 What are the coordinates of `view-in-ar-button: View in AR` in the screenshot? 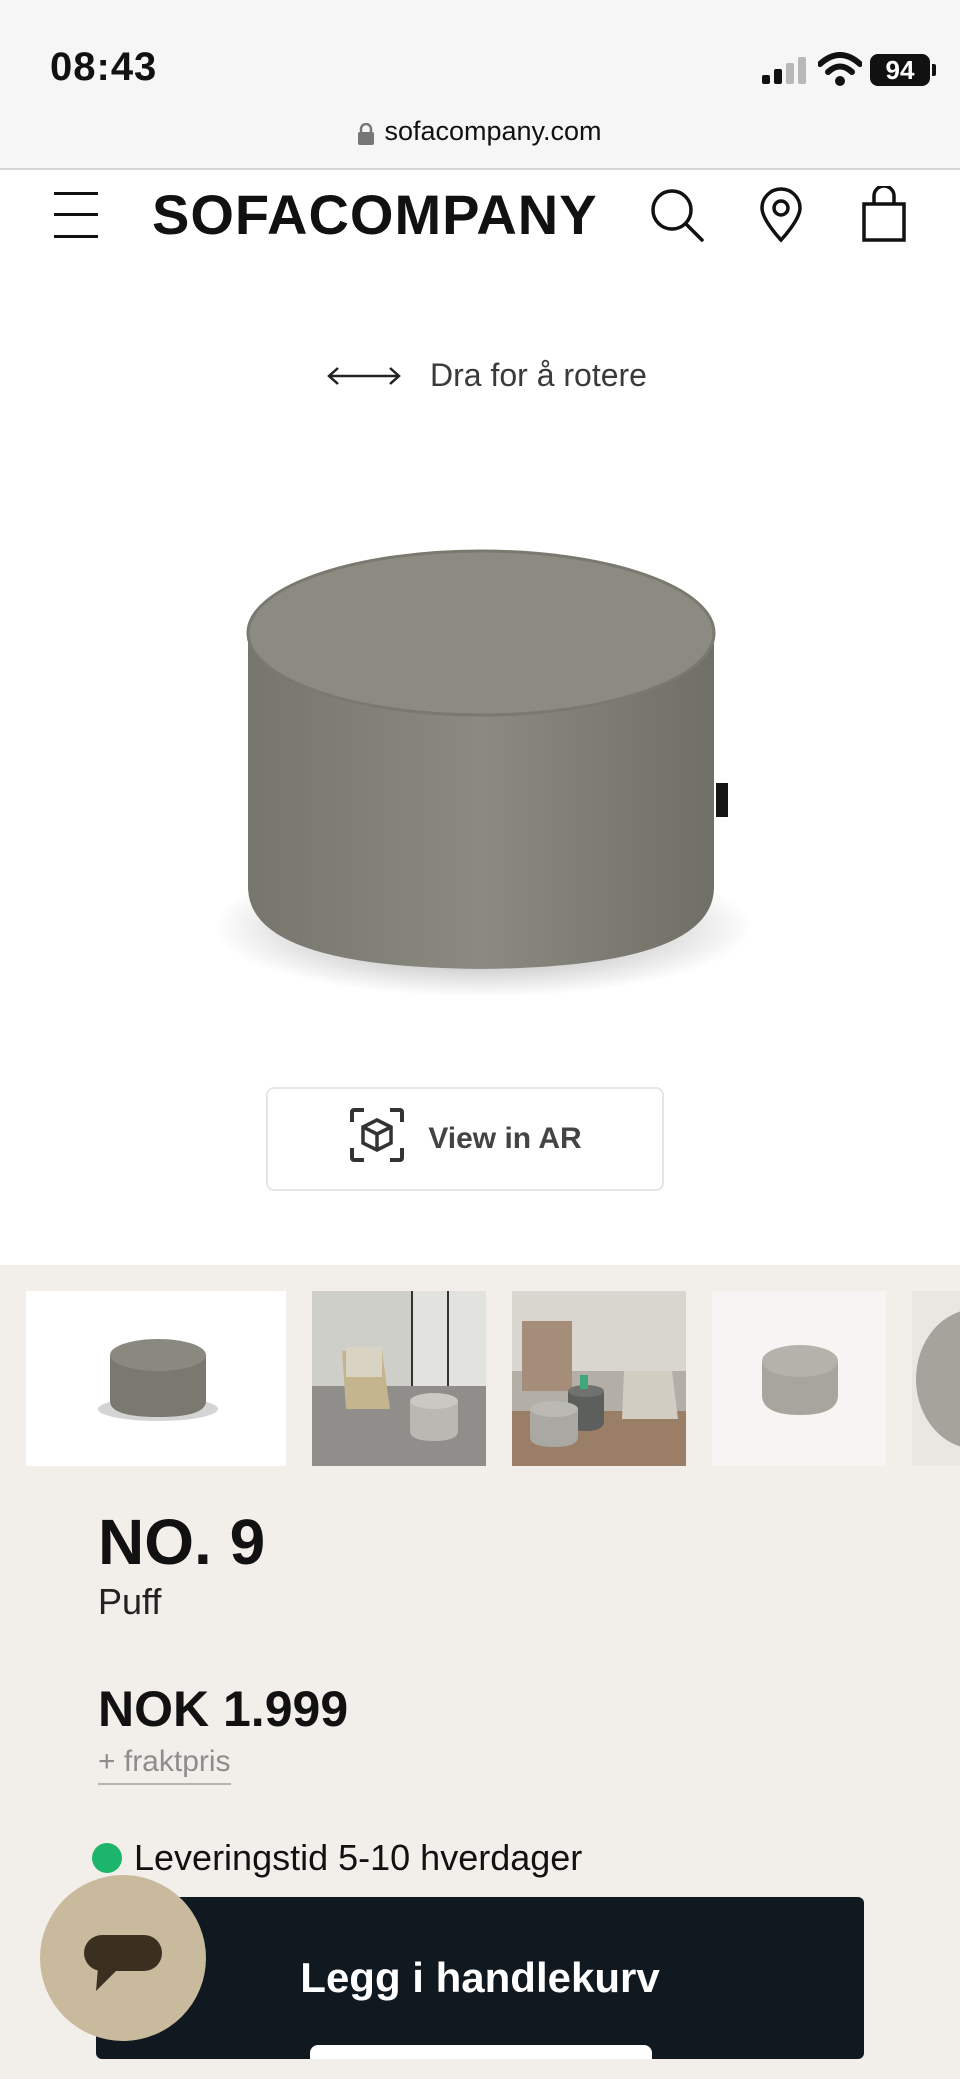 It's located at (465, 1139).